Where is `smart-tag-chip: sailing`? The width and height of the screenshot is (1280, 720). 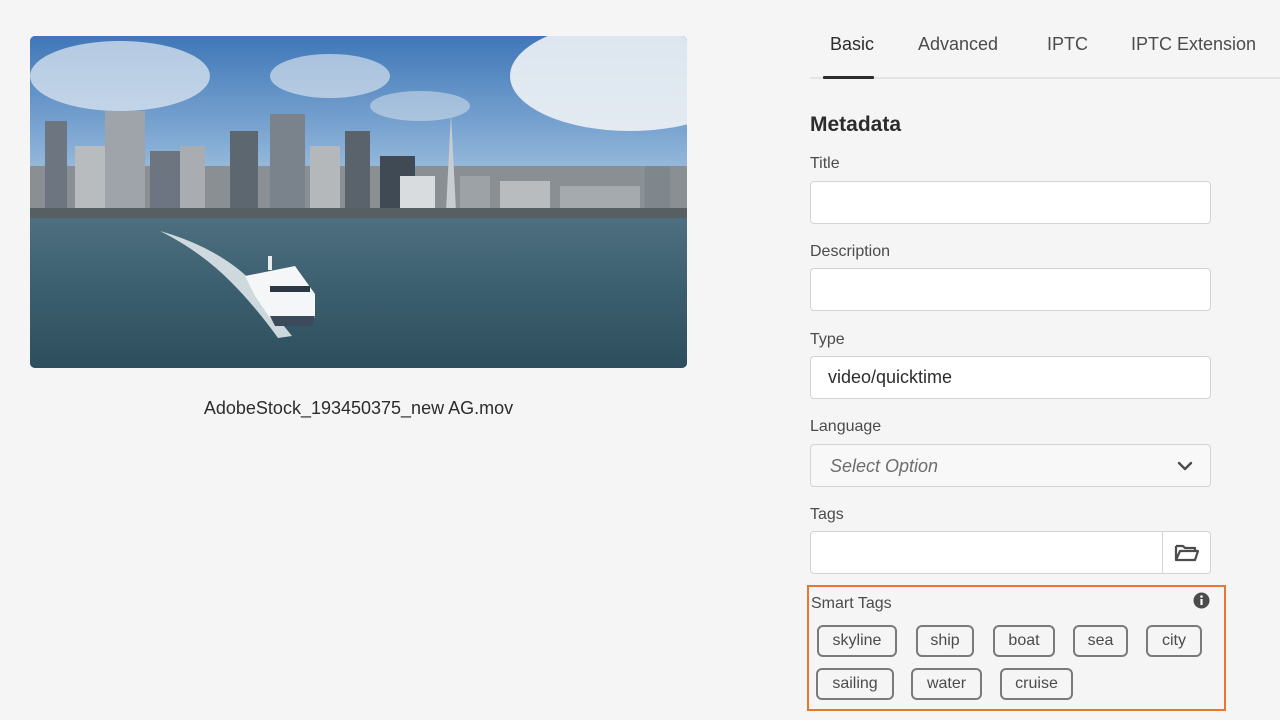
smart-tag-chip: sailing is located at coordinates (855, 684).